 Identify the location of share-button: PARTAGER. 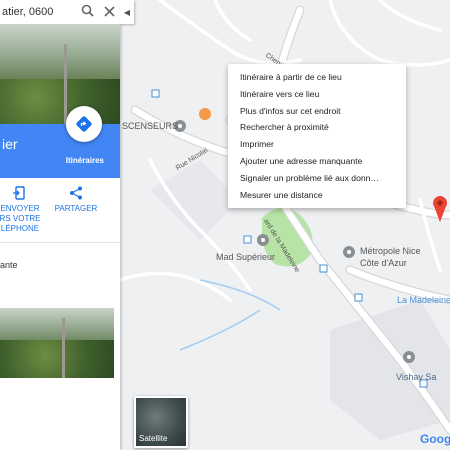
(76, 200).